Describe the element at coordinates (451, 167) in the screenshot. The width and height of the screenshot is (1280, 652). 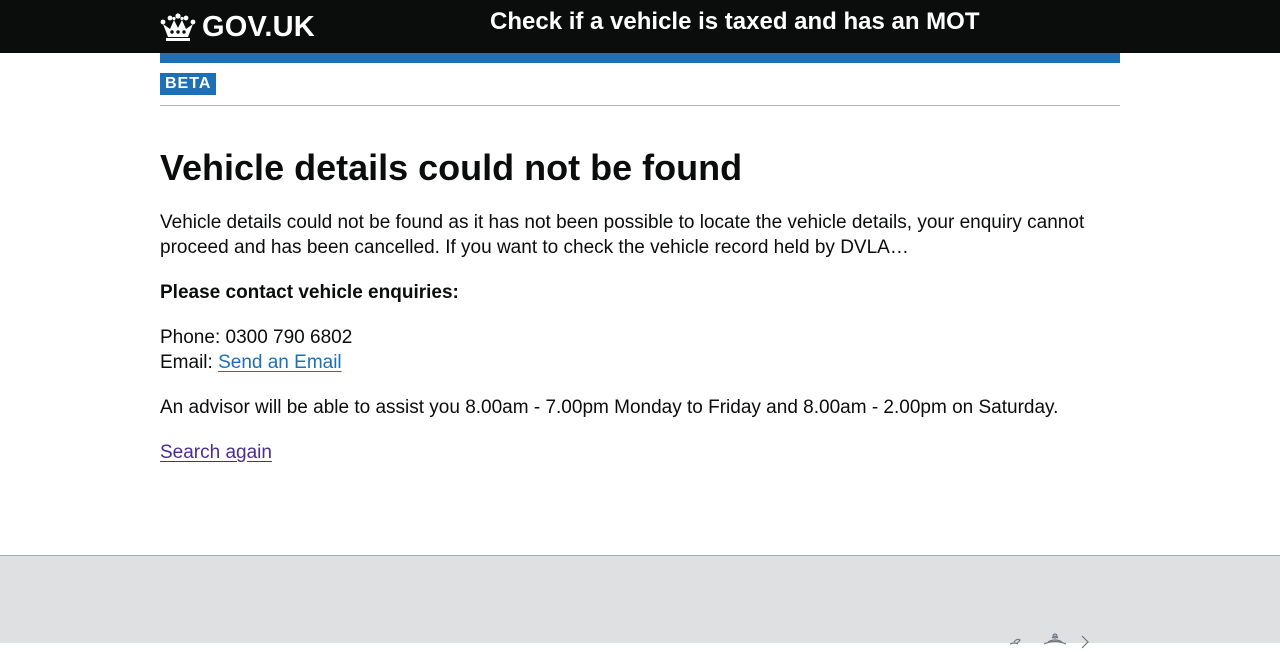
I see `page-title: Vehicle details could not be found` at that location.